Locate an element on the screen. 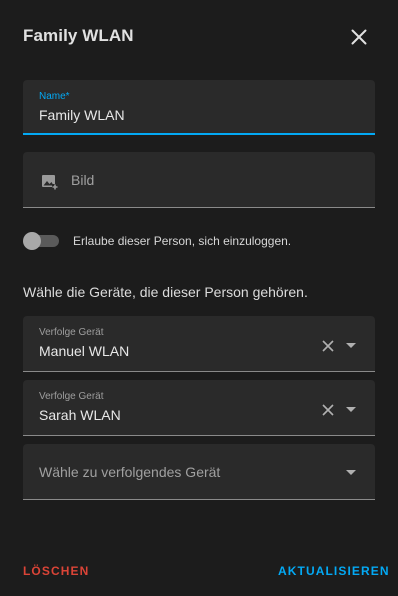 The image size is (398, 596). login-toggle is located at coordinates (41, 241).